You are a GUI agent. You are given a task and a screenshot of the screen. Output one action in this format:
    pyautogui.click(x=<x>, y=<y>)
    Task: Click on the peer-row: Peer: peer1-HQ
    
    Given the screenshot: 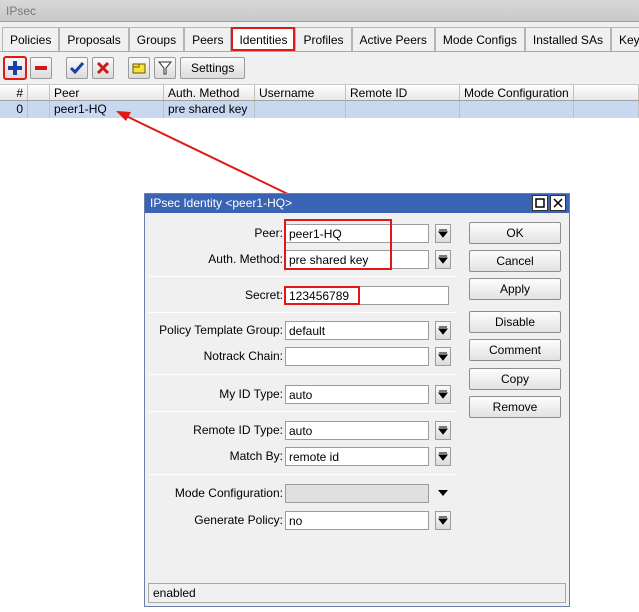 What is the action you would take?
    pyautogui.click(x=300, y=233)
    